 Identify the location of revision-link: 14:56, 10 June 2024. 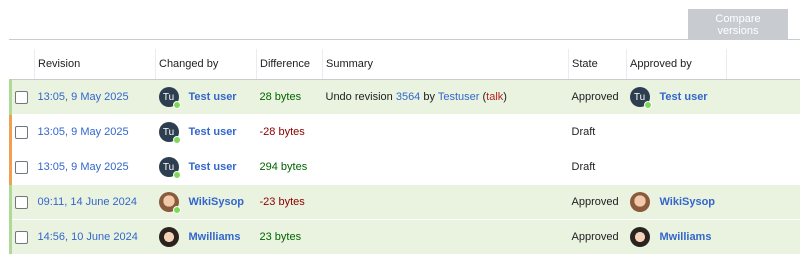
(88, 237).